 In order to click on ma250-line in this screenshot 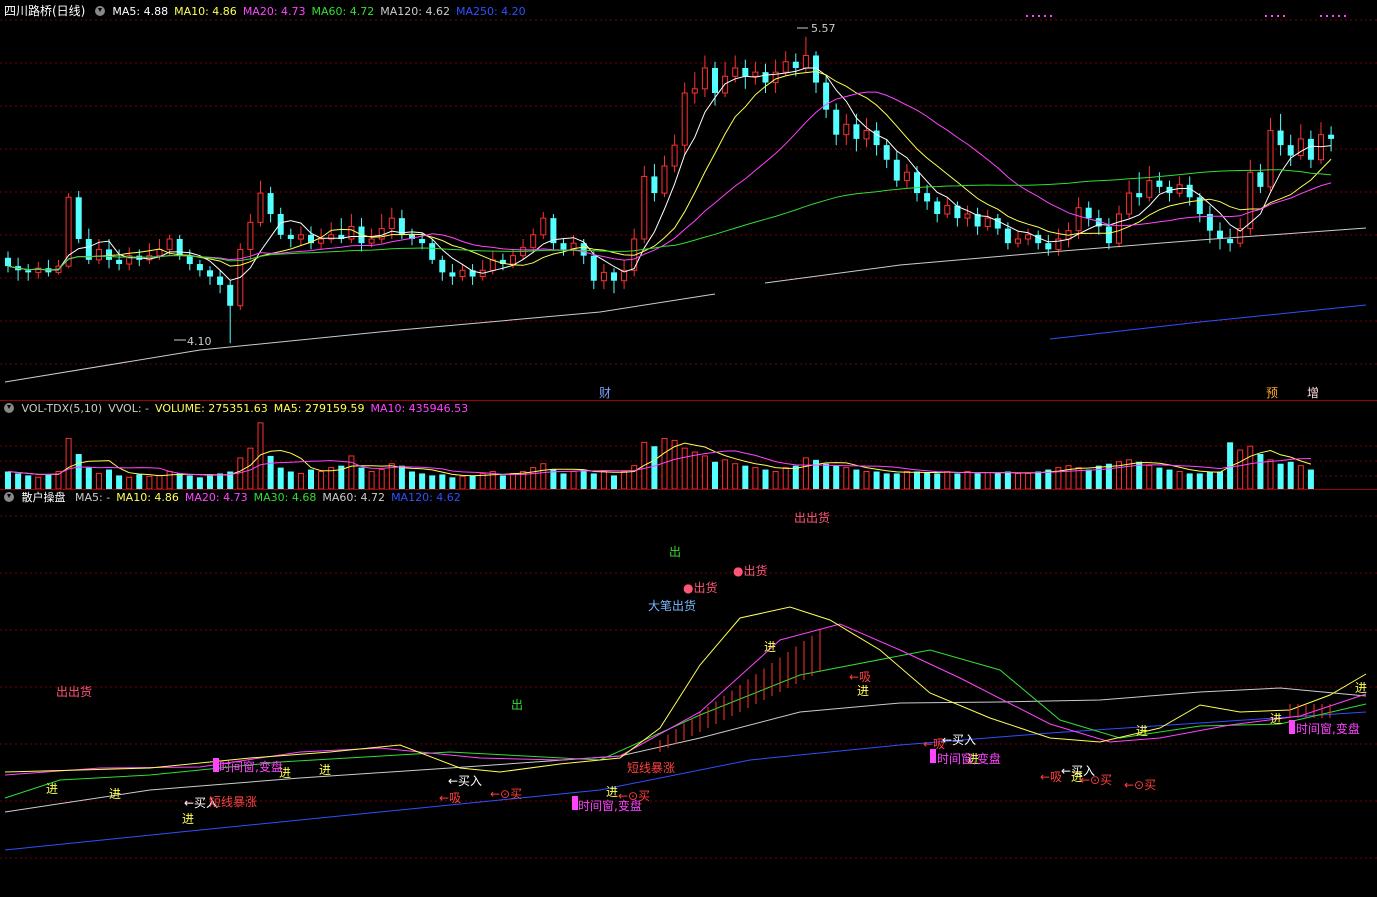, I will do `click(1208, 322)`.